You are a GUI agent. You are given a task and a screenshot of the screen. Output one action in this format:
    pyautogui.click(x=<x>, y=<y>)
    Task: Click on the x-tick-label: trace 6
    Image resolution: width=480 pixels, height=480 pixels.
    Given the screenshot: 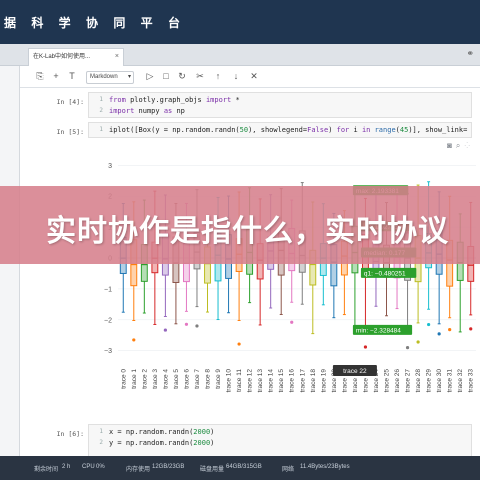 What is the action you would take?
    pyautogui.click(x=186, y=379)
    